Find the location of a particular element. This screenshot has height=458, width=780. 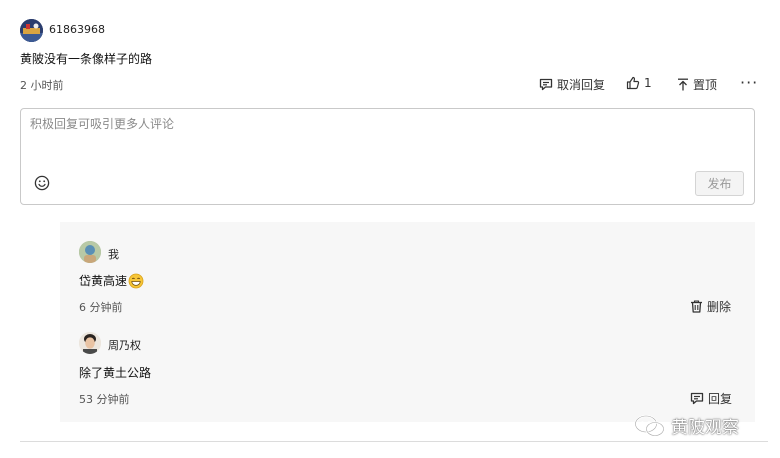

comment-text: 黄陂没有一条像样子的路 is located at coordinates (86, 59).